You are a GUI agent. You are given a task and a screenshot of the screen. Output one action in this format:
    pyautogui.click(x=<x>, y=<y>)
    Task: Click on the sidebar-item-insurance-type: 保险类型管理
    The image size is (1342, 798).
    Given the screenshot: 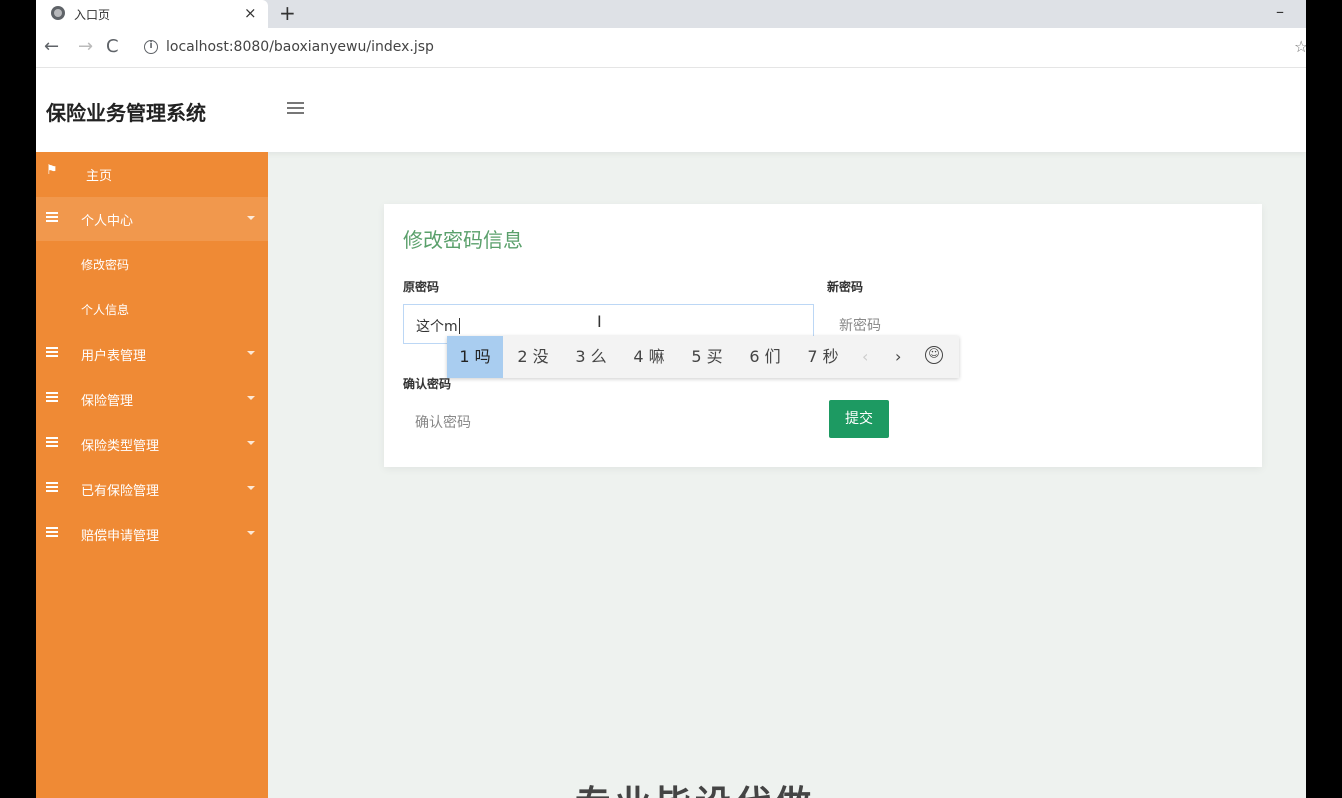 What is the action you would take?
    pyautogui.click(x=152, y=444)
    